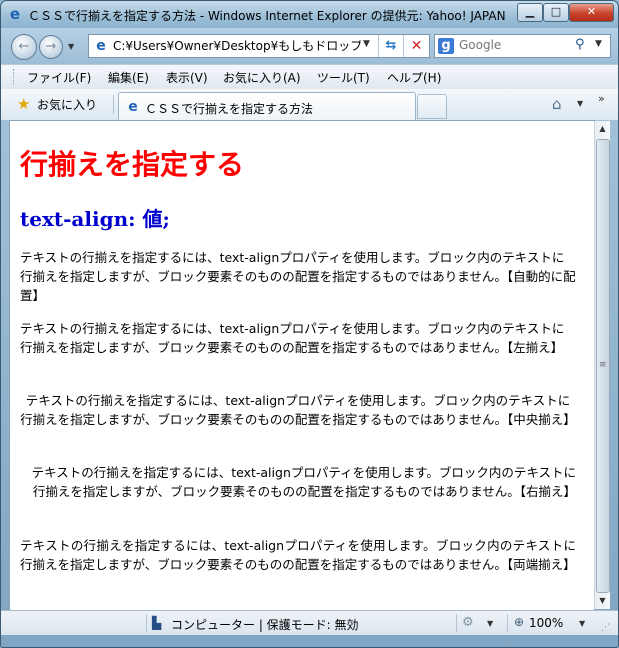 This screenshot has height=648, width=619. I want to click on close-button: ✕, so click(591, 12).